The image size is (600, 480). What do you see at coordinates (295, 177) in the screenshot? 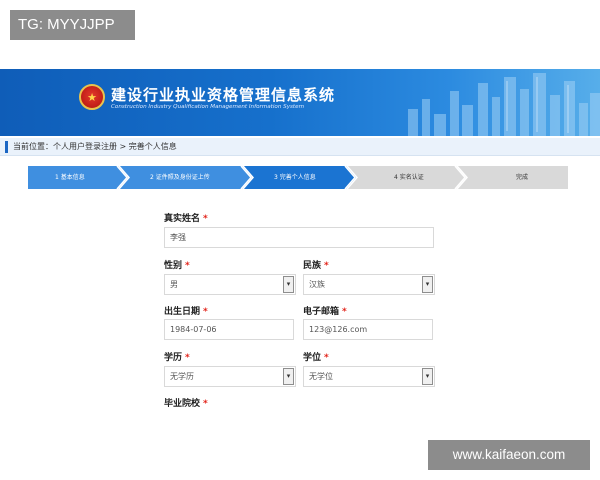
I see `step-3-label: 3 完善个人信息` at bounding box center [295, 177].